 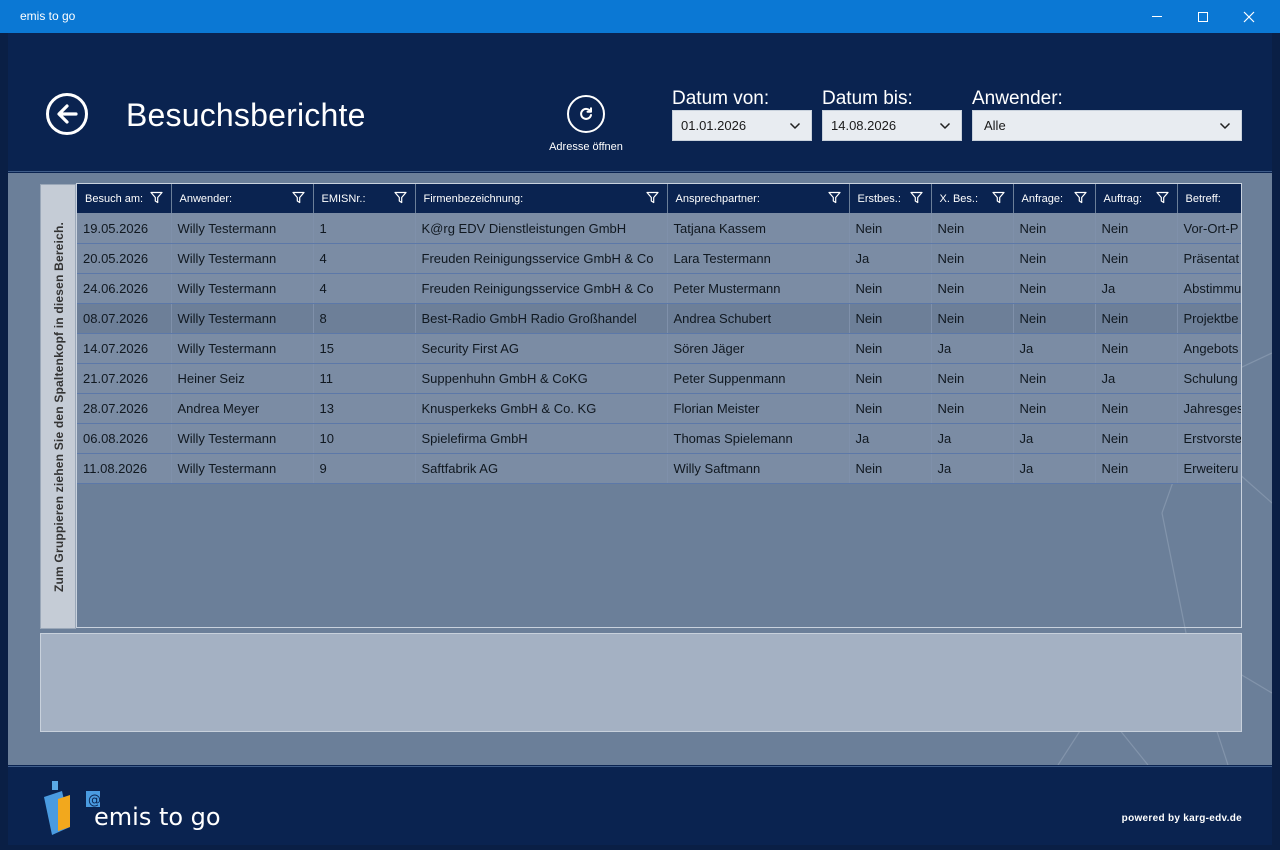 What do you see at coordinates (1123, 198) in the screenshot?
I see `column-header-label: Auftrag:` at bounding box center [1123, 198].